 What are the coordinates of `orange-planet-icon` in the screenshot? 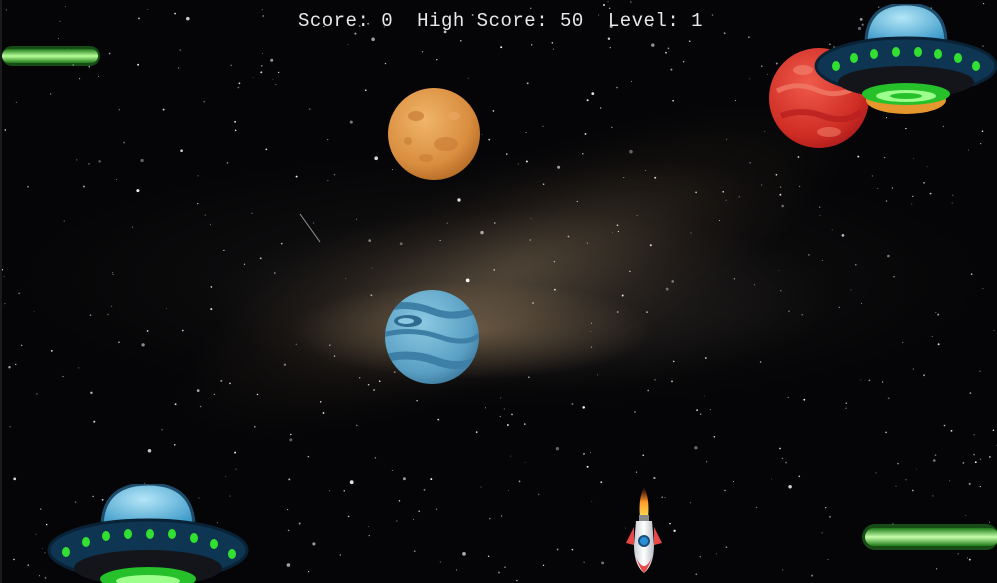 It's located at (434, 134).